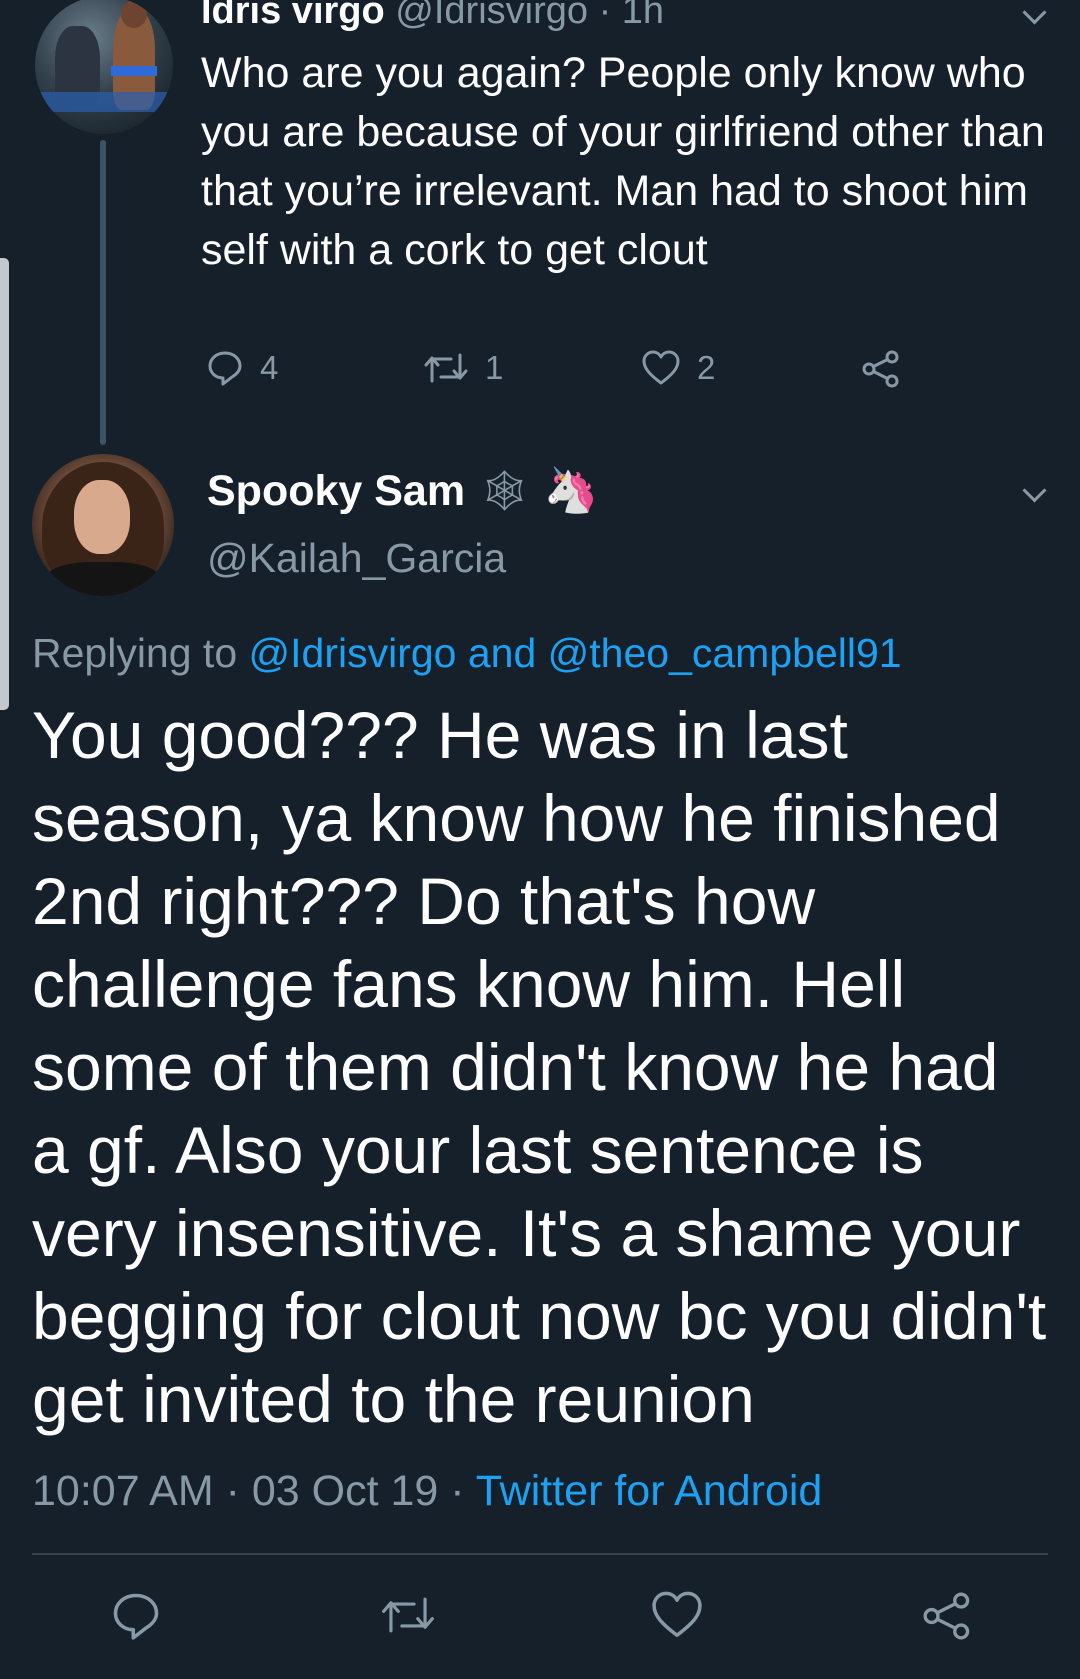  I want to click on unicorn-emoji: 🦄, so click(571, 490).